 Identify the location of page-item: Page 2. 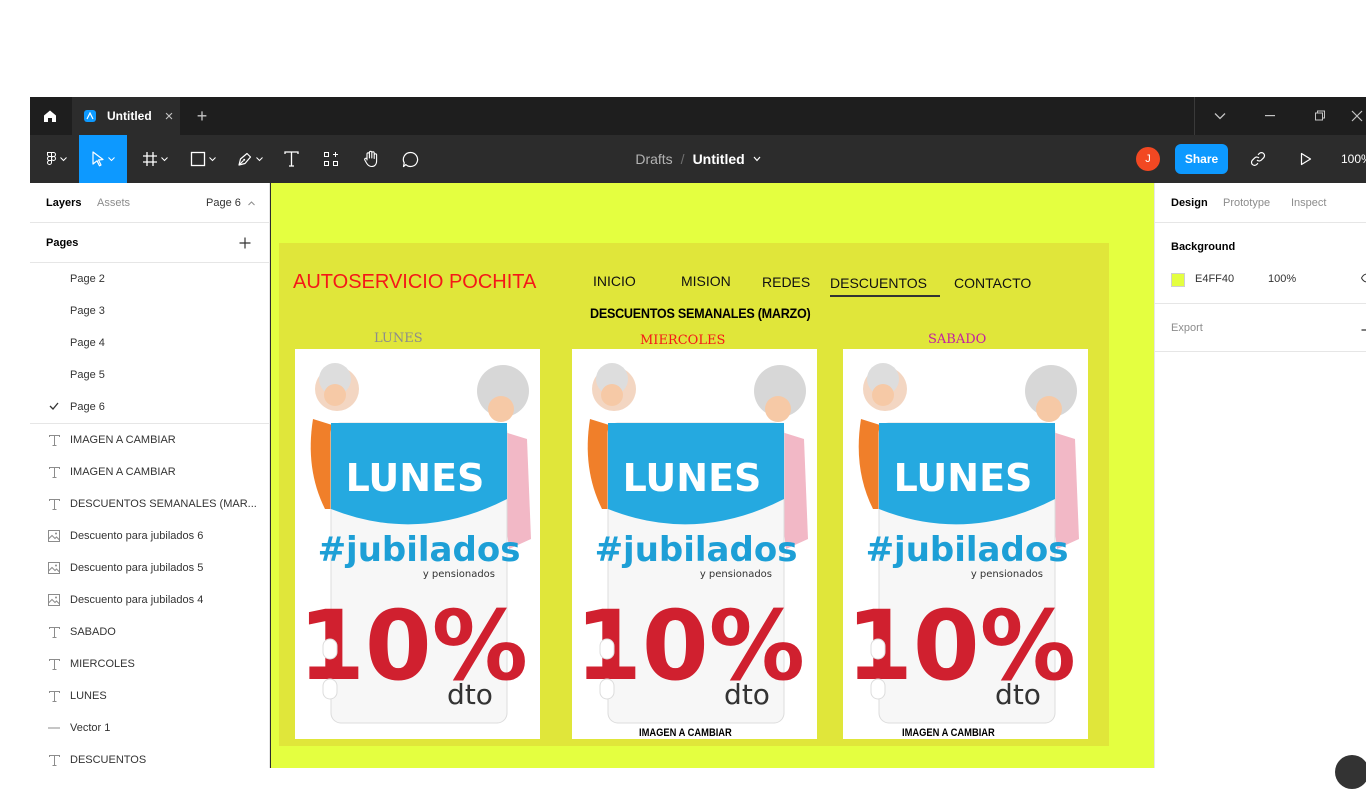
(149, 279).